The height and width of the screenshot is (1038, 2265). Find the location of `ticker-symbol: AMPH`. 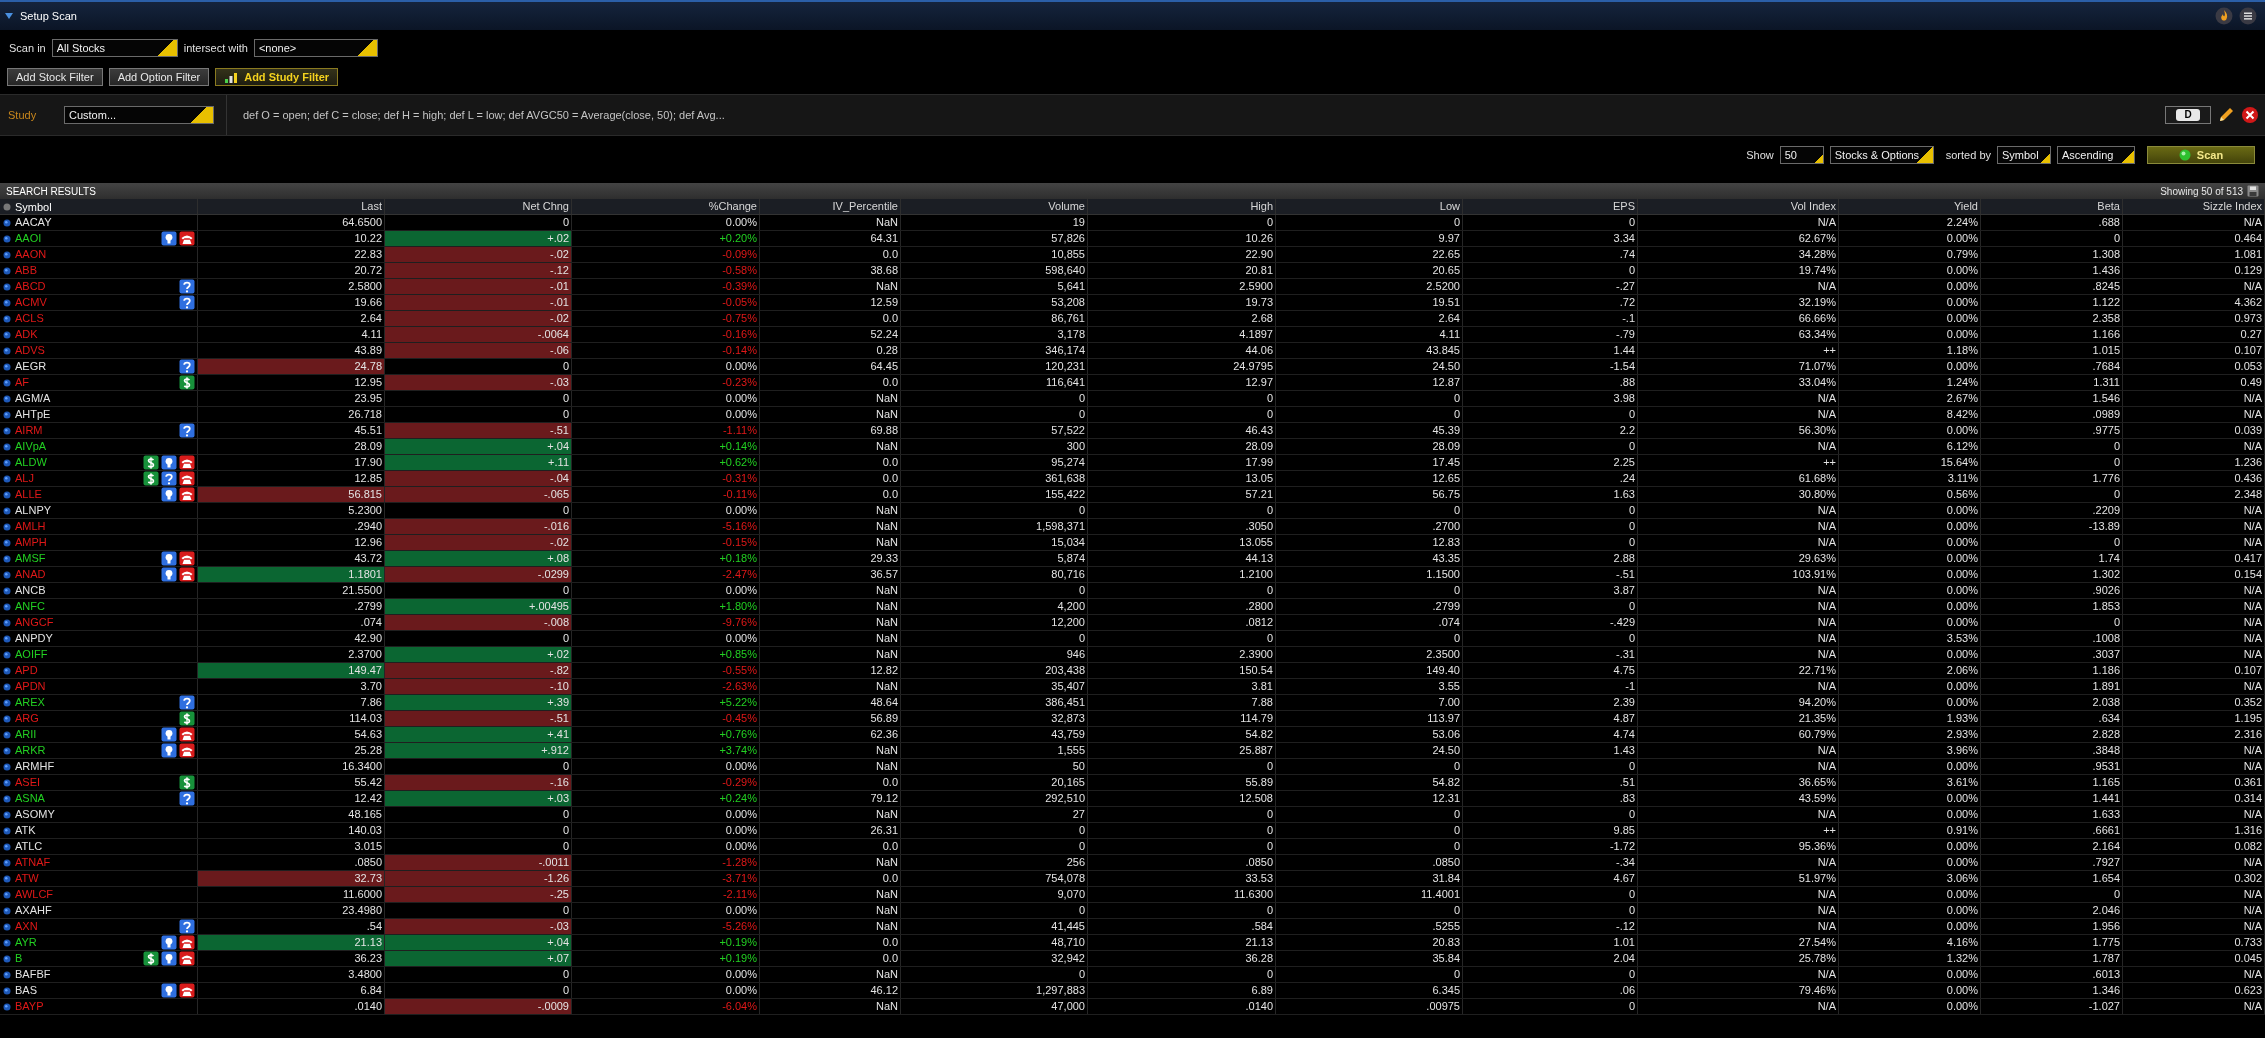

ticker-symbol: AMPH is located at coordinates (31, 542).